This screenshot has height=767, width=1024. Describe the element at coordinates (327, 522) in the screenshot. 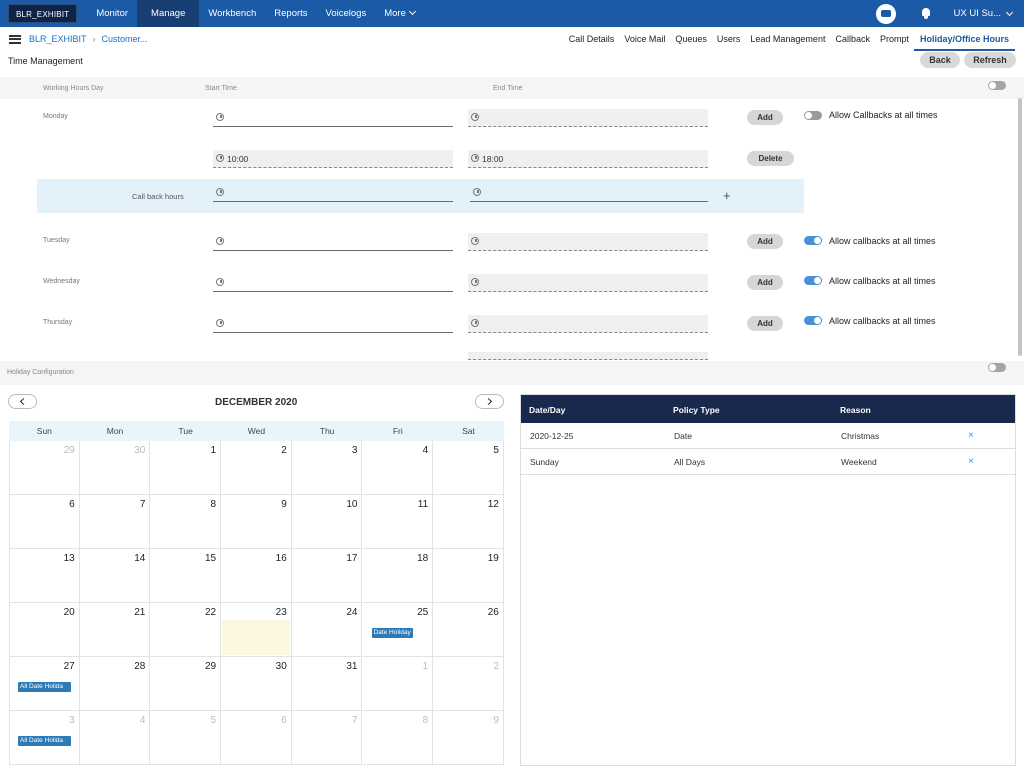

I see `calendar-day-cell: 10` at that location.